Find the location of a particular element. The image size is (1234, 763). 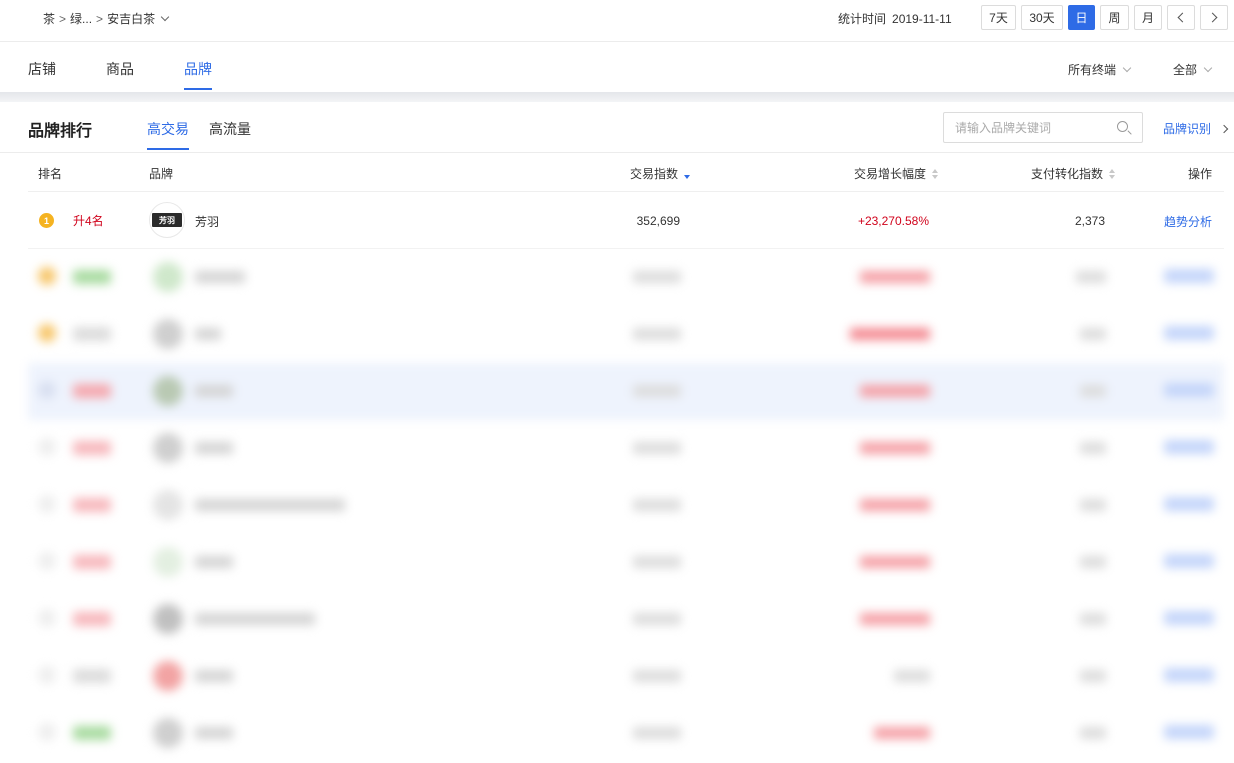

column-header-action: 操作 is located at coordinates (1200, 173).